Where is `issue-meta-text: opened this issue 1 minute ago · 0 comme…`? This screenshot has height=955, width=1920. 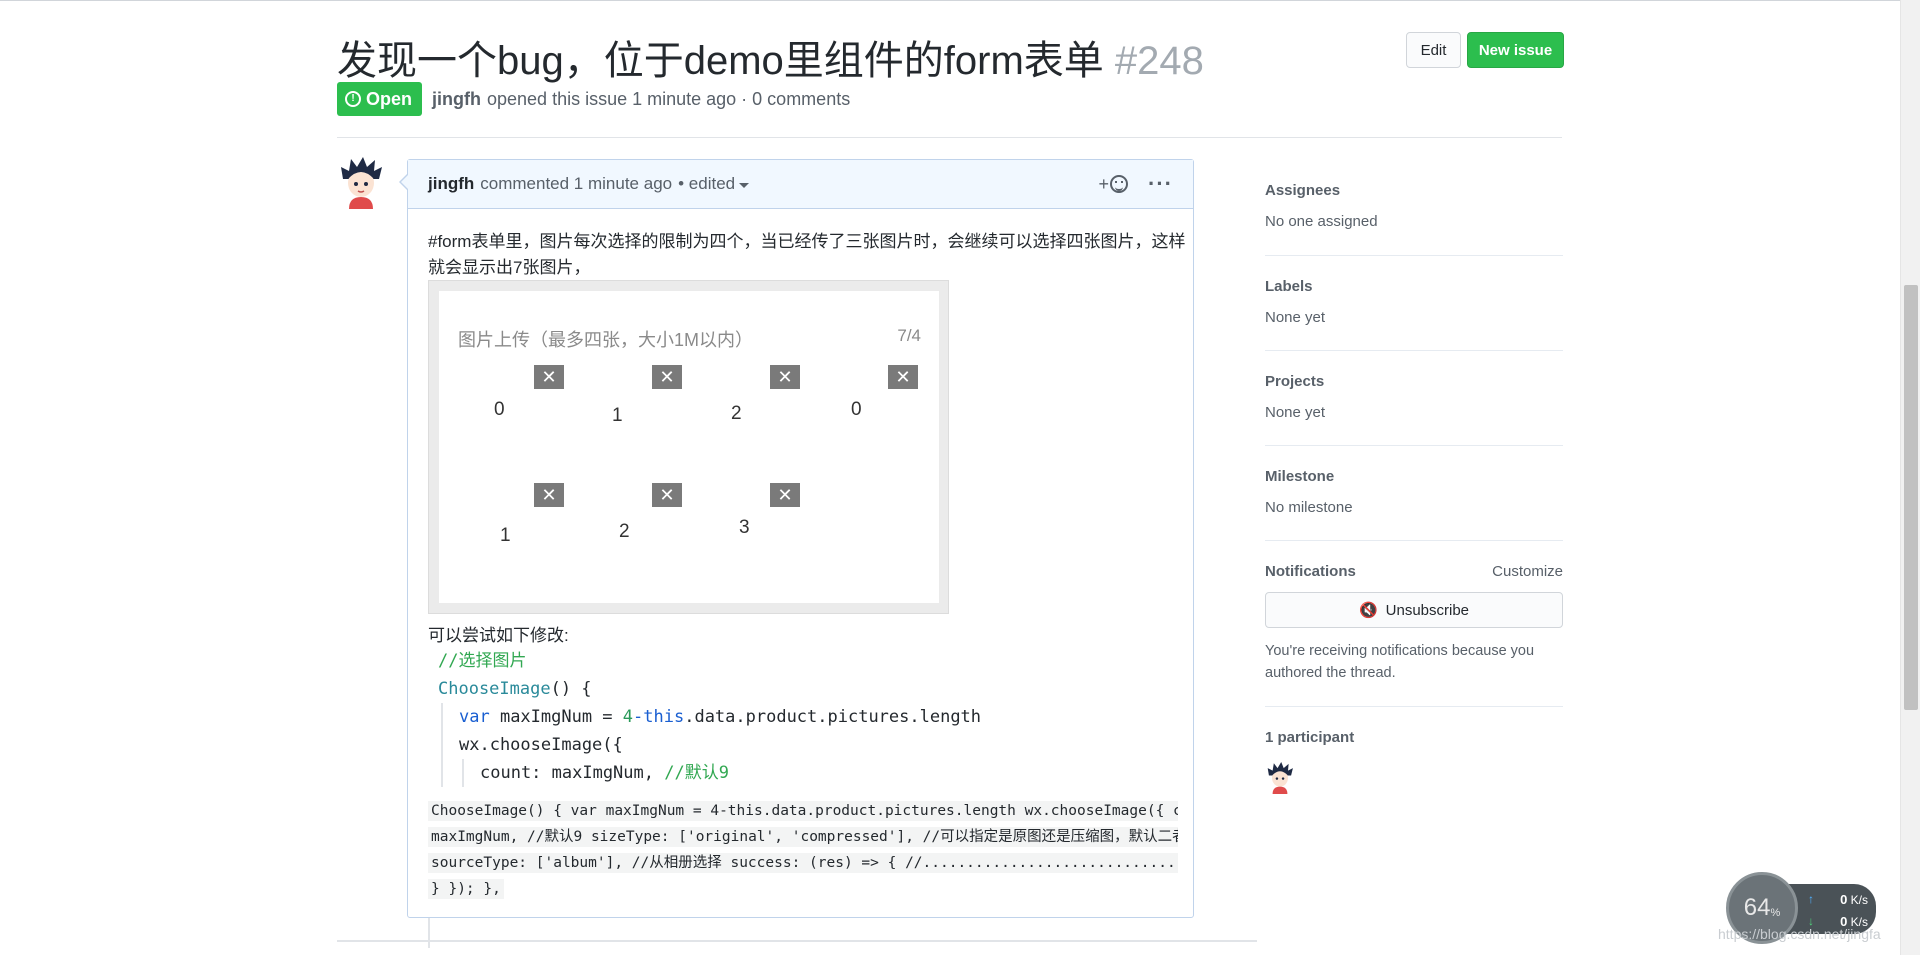 issue-meta-text: opened this issue 1 minute ago · 0 comme… is located at coordinates (669, 98).